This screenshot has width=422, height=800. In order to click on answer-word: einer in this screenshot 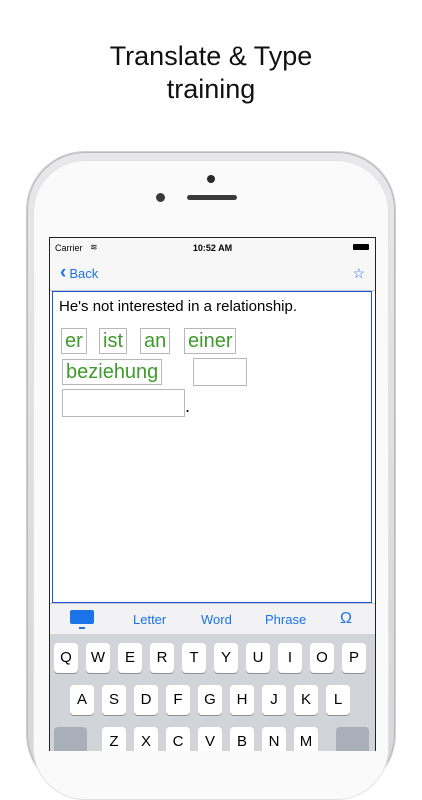, I will do `click(210, 341)`.